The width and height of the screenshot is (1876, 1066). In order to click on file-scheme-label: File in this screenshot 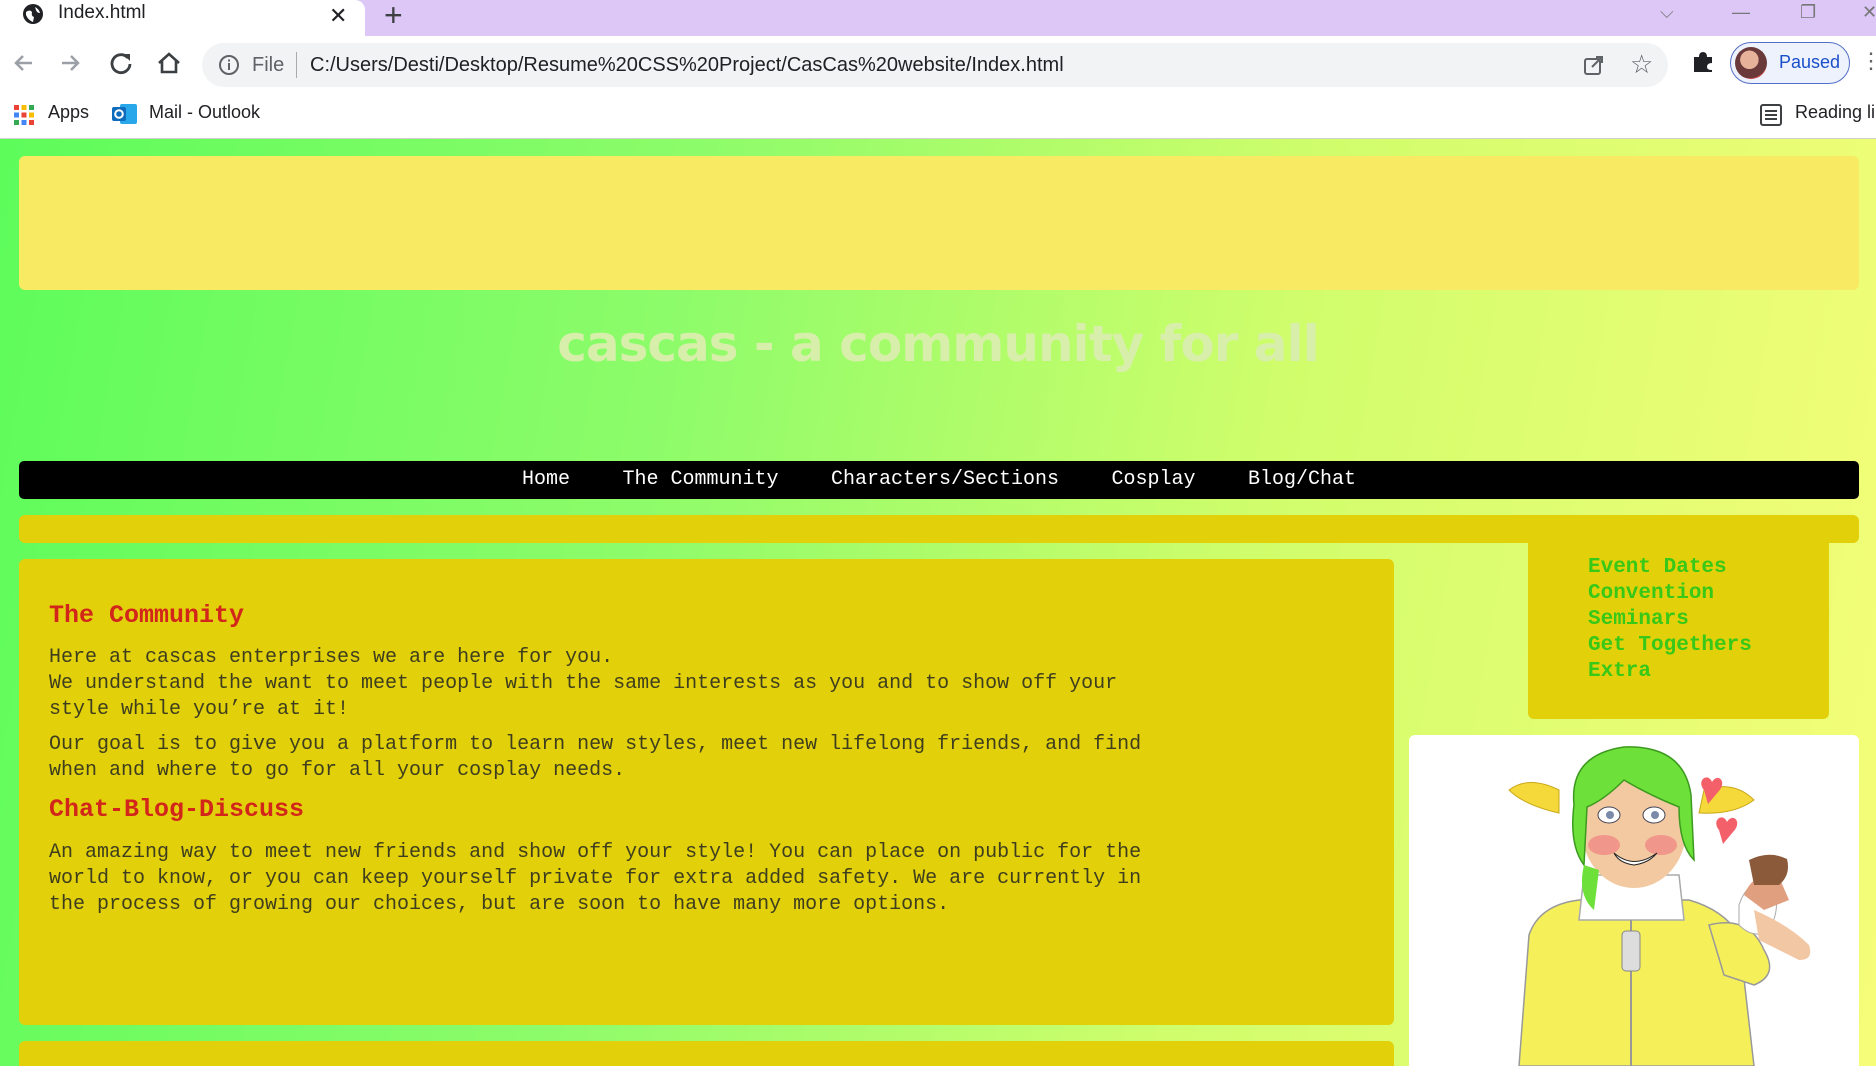, I will do `click(268, 65)`.